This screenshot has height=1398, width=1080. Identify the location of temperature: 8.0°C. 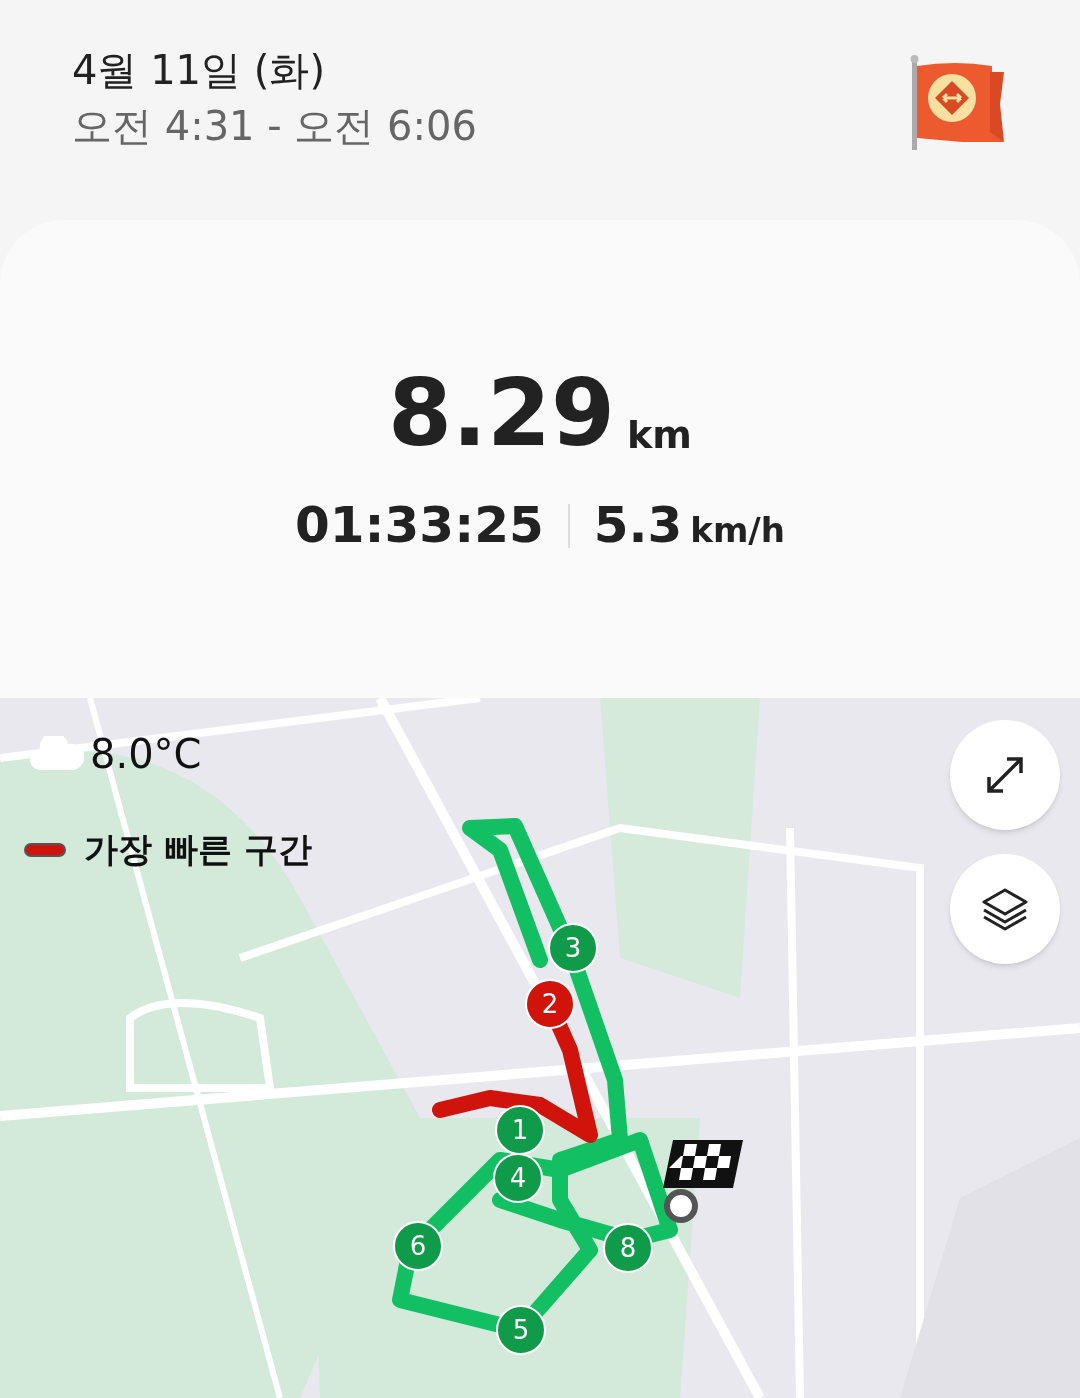
(146, 754).